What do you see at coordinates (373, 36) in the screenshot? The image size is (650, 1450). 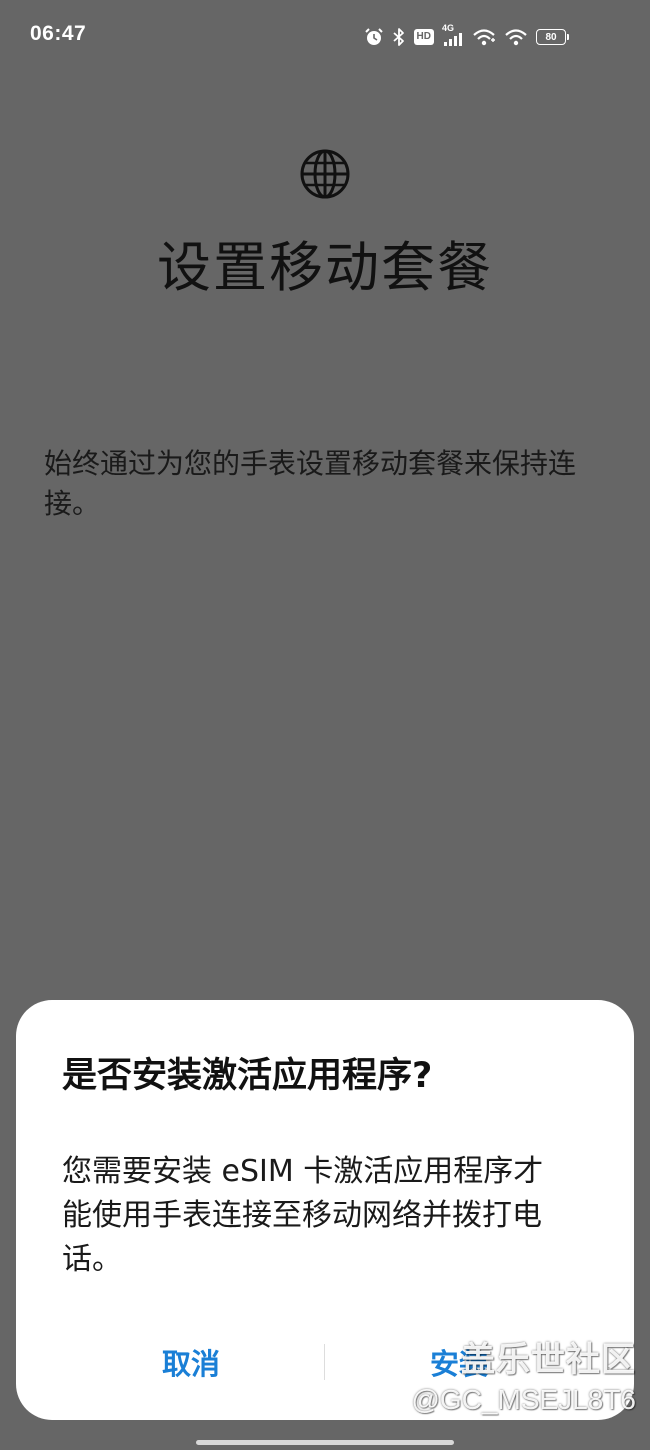 I see `alarm-icon` at bounding box center [373, 36].